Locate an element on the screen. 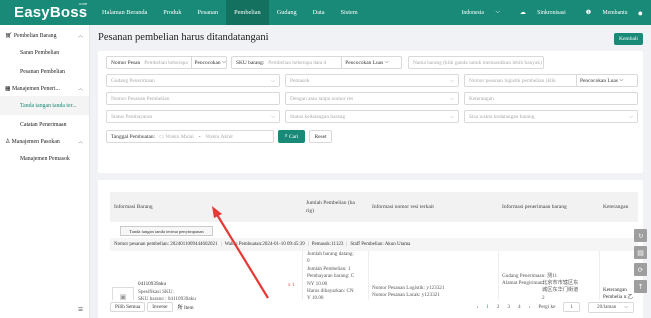 This screenshot has height=318, width=651. search-button: ⌕ Cari is located at coordinates (291, 136).